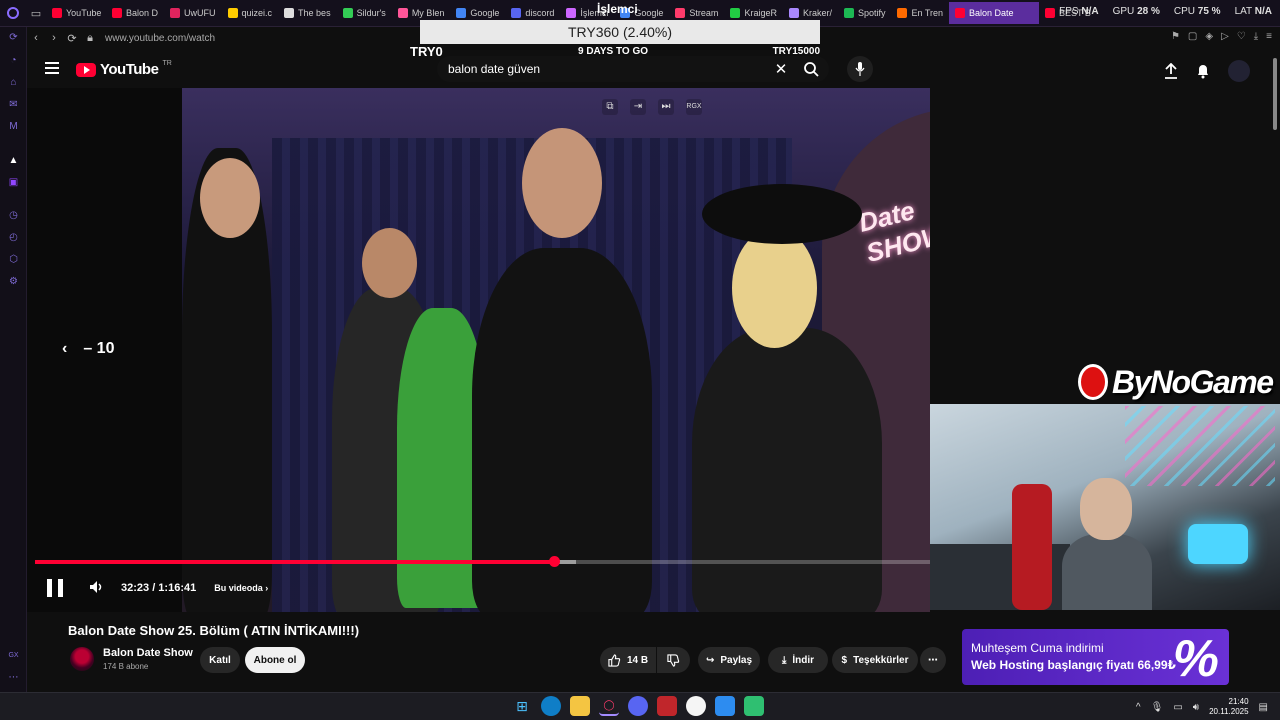 The width and height of the screenshot is (1280, 720). What do you see at coordinates (1275, 370) in the screenshot?
I see `page-scrollbar` at bounding box center [1275, 370].